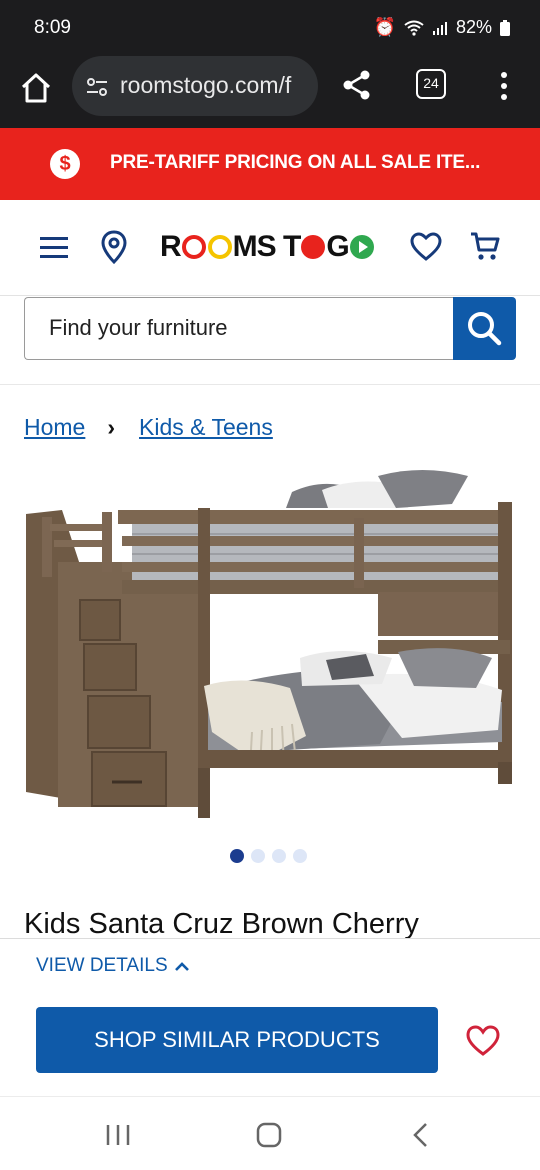 The width and height of the screenshot is (540, 1170). Describe the element at coordinates (473, 27) in the screenshot. I see `battery-percent: 82%` at that location.